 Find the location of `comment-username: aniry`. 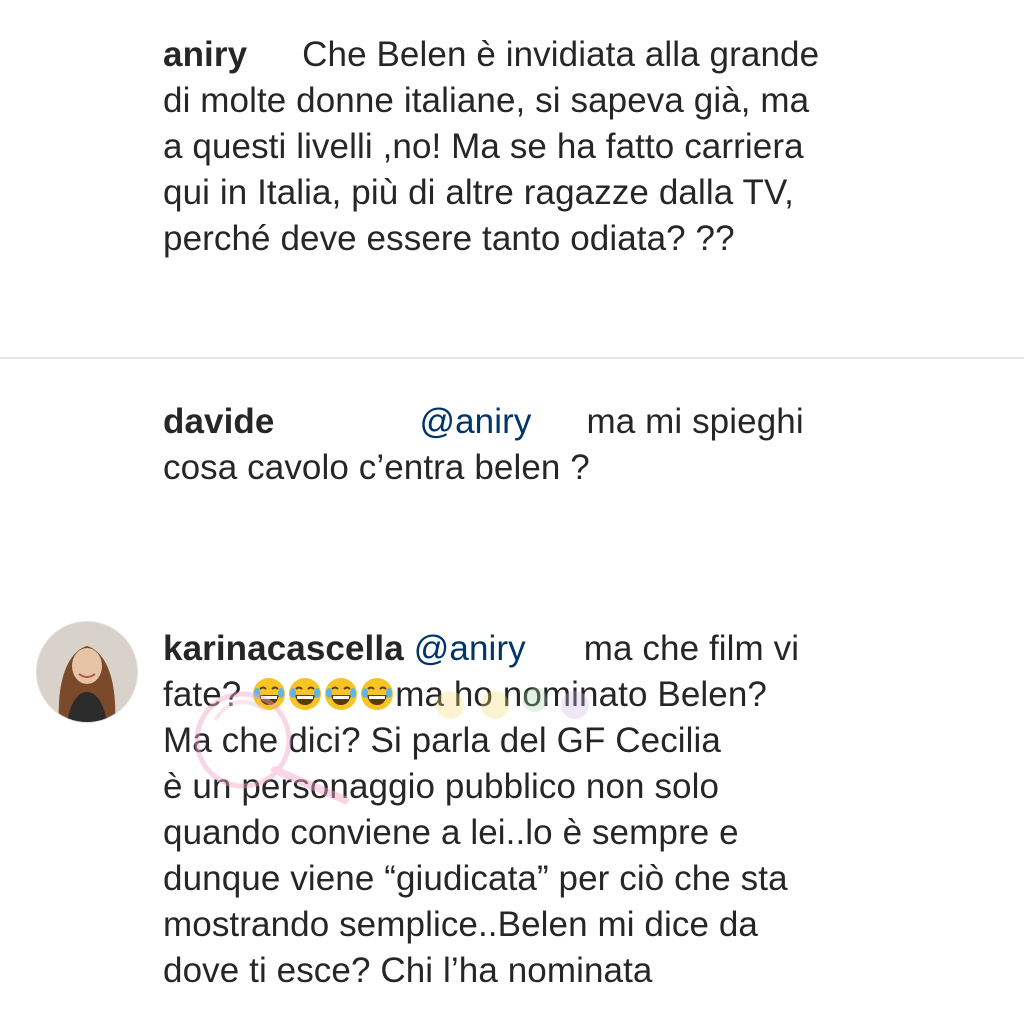

comment-username: aniry is located at coordinates (205, 54).